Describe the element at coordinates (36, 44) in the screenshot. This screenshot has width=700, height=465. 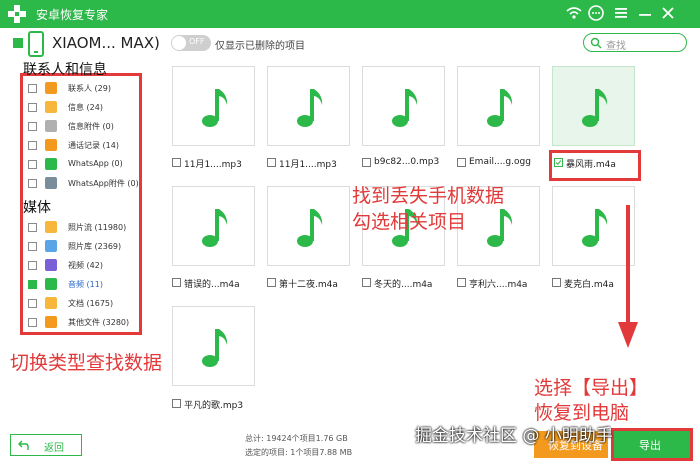
I see `phone-icon` at that location.